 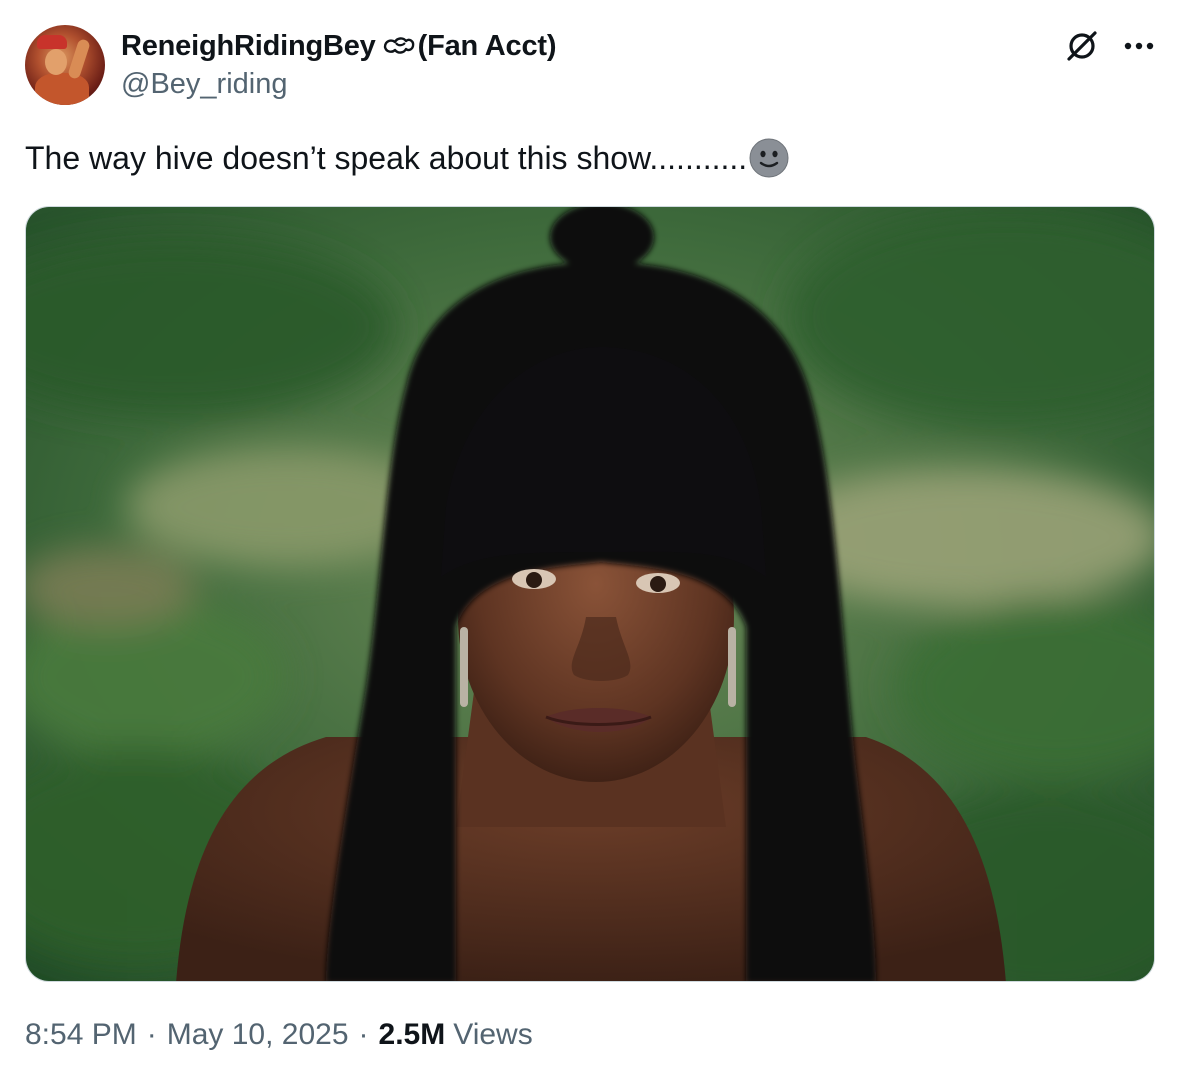 I want to click on author-display-name: ReneighRidingBey, so click(x=248, y=46).